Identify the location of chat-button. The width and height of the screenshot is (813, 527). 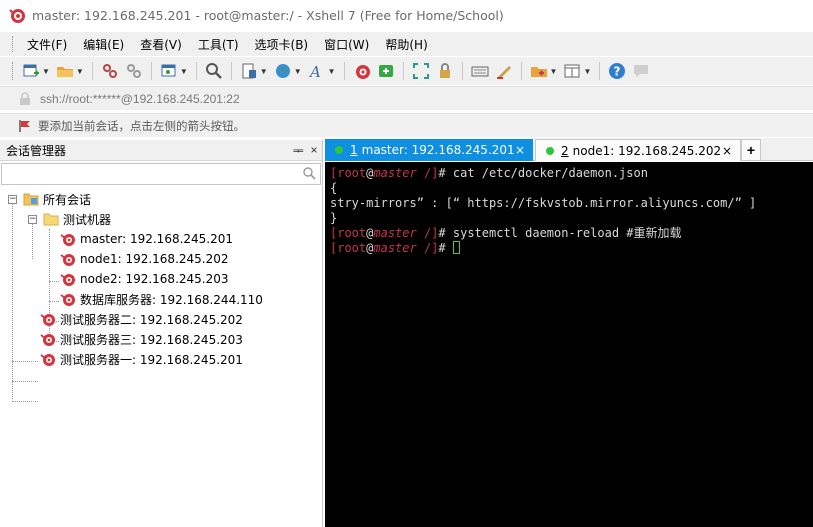
(641, 71).